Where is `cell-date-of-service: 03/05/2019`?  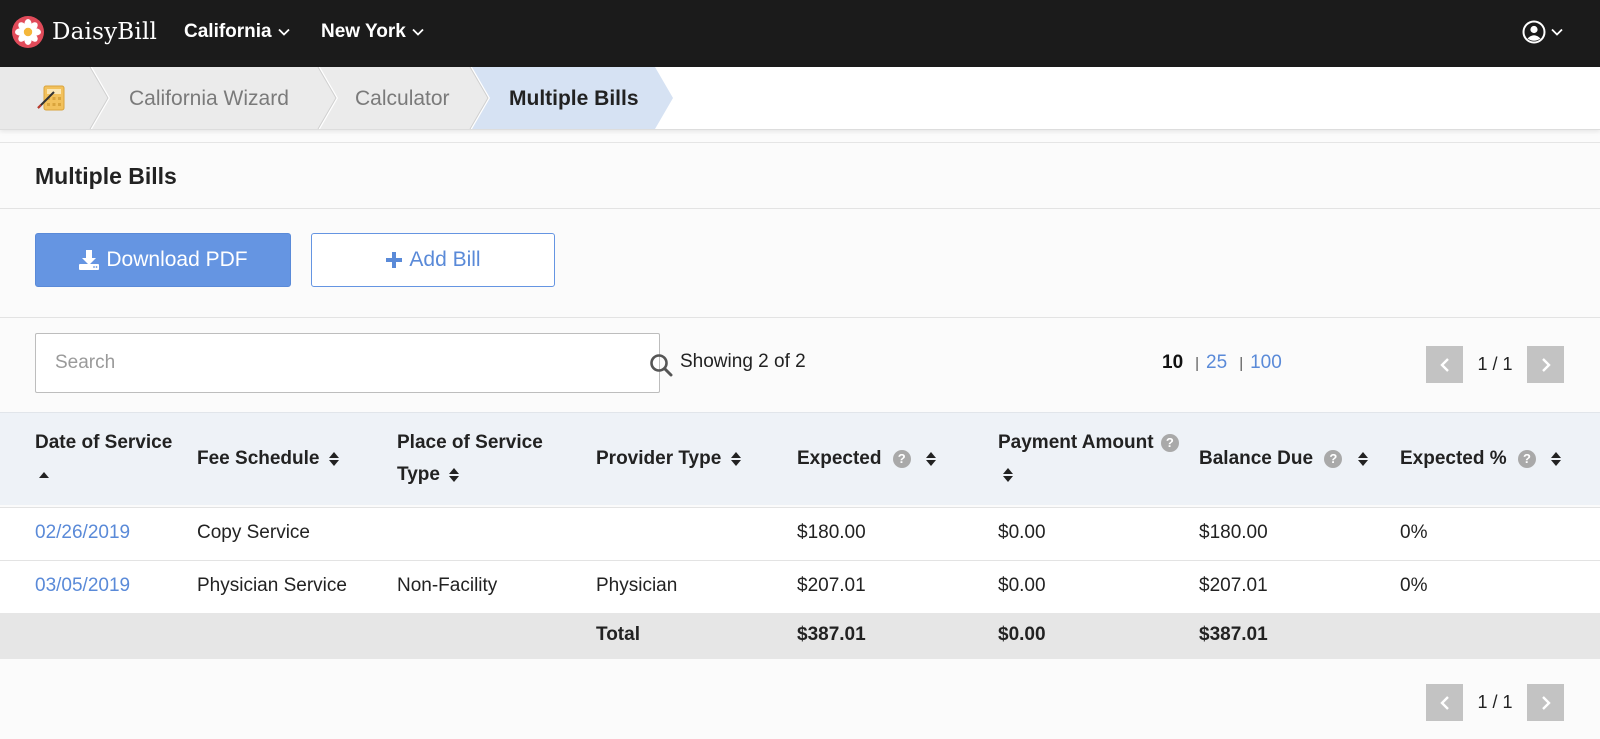 cell-date-of-service: 03/05/2019 is located at coordinates (82, 586).